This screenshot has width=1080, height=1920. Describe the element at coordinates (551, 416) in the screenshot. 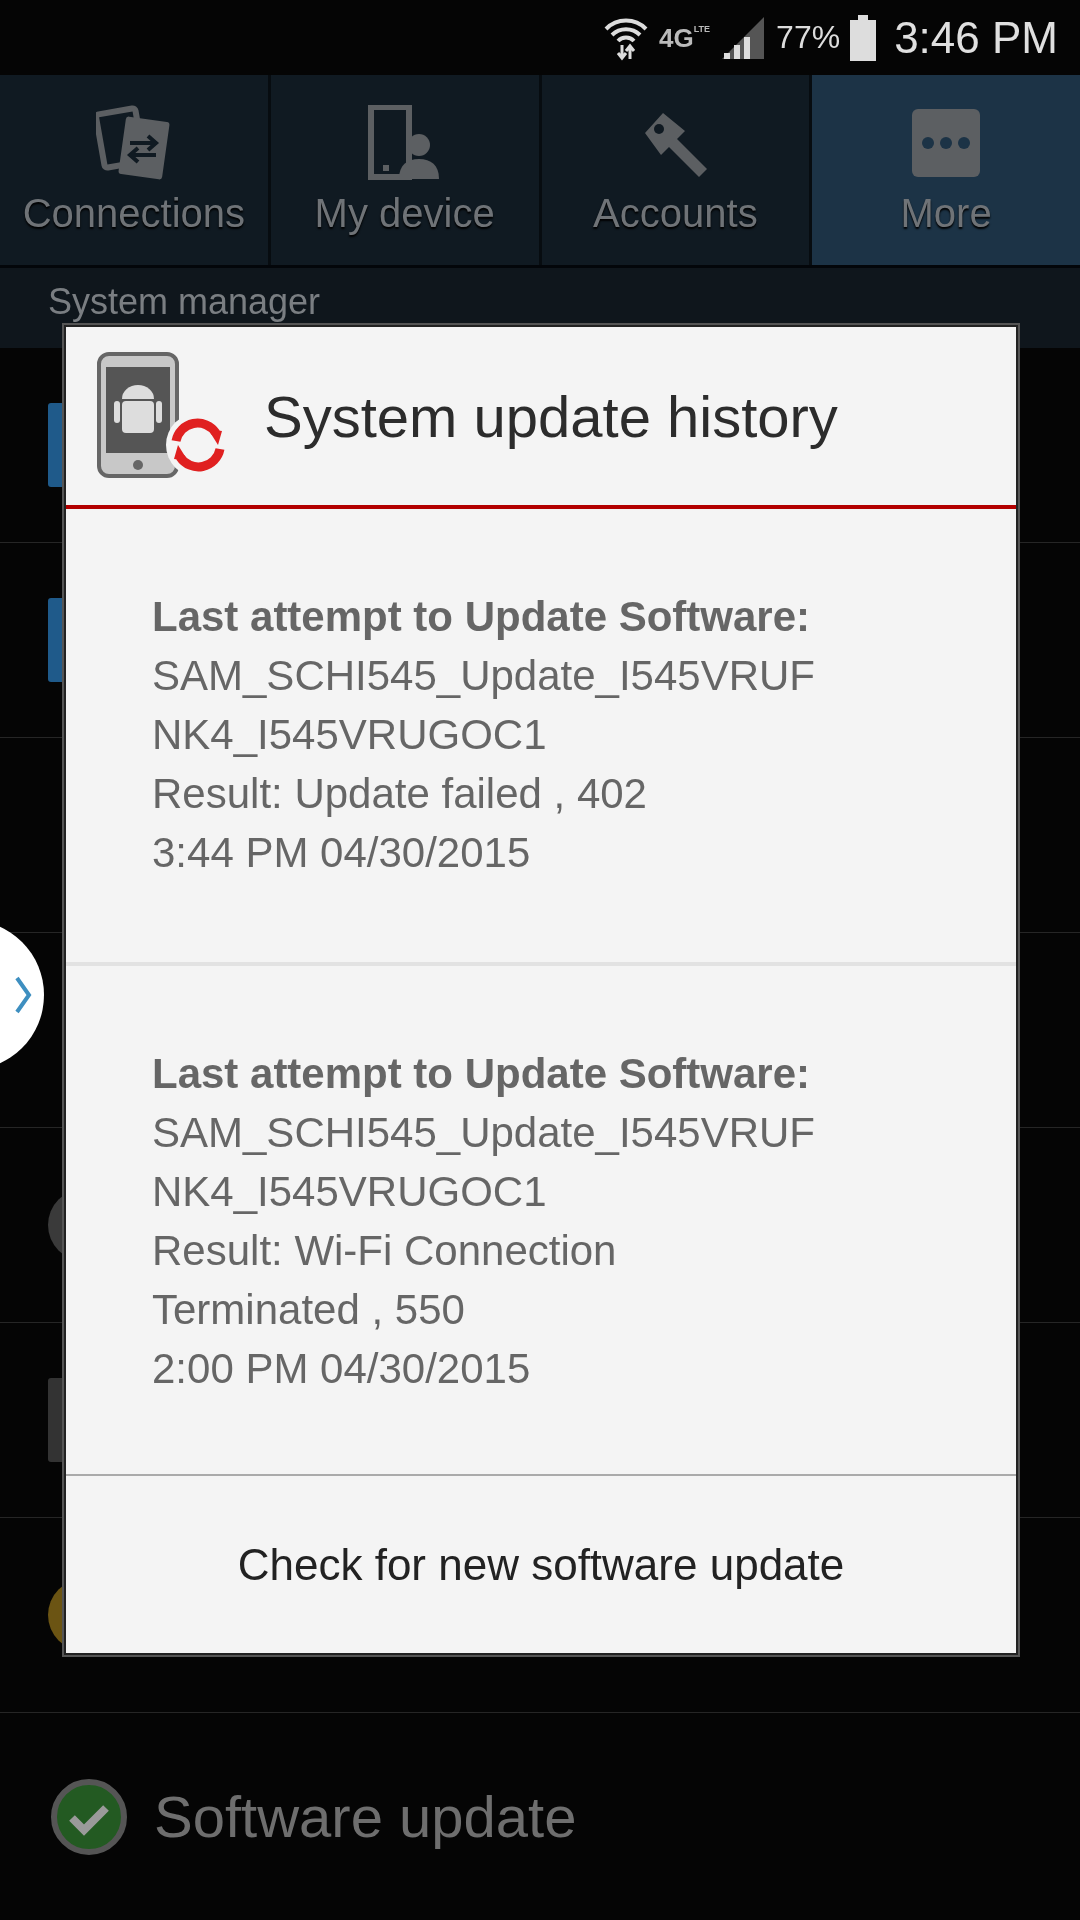

I see `dialog-title: System update history` at that location.